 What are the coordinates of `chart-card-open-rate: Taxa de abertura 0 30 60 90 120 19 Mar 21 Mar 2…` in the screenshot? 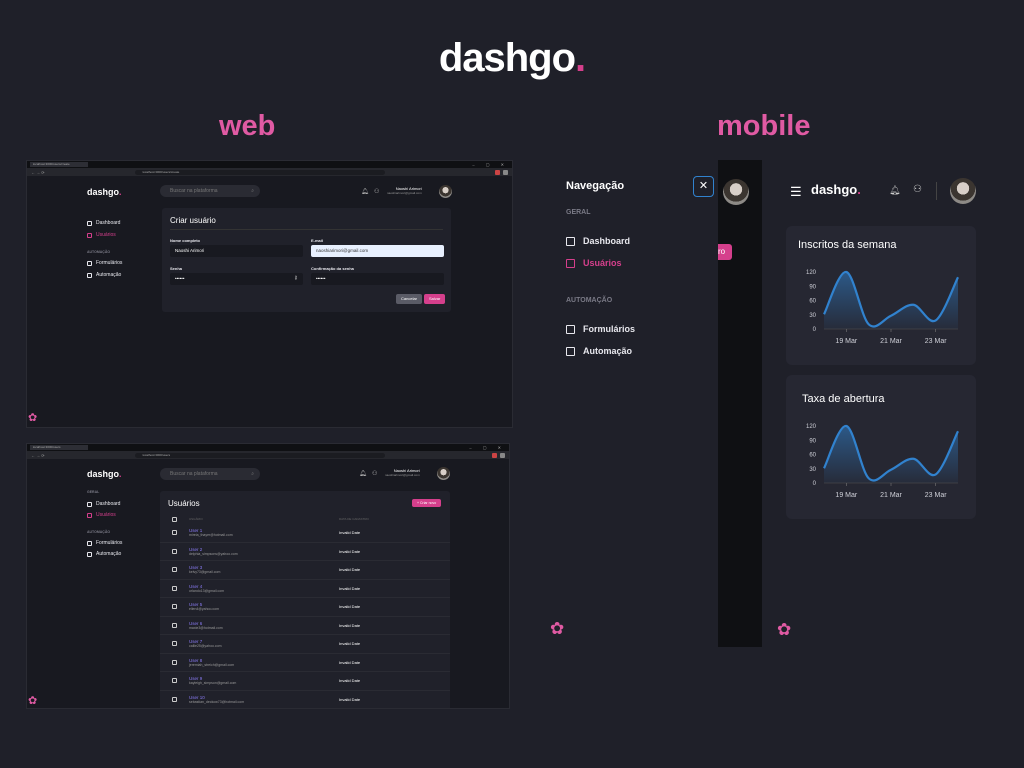 It's located at (881, 447).